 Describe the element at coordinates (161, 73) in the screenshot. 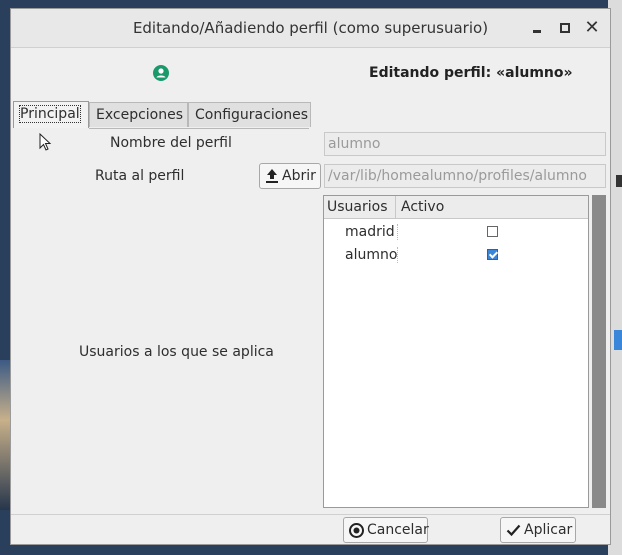

I see `user-circle-icon` at that location.